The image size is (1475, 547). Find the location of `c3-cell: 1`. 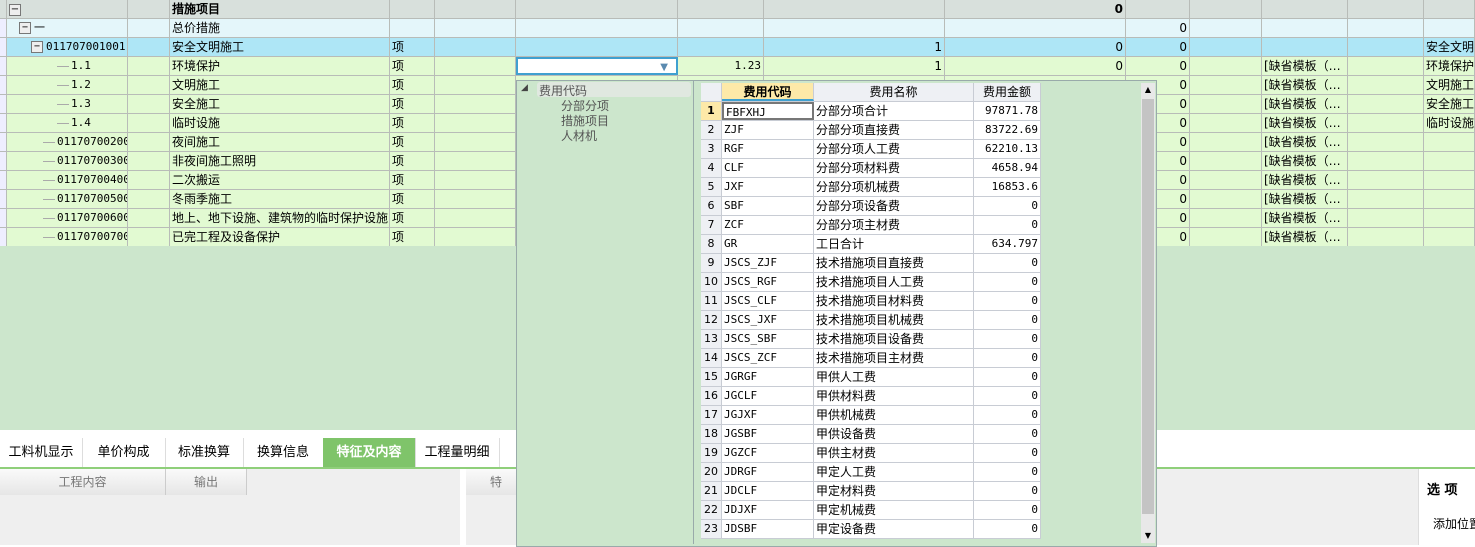

c3-cell: 1 is located at coordinates (854, 66).